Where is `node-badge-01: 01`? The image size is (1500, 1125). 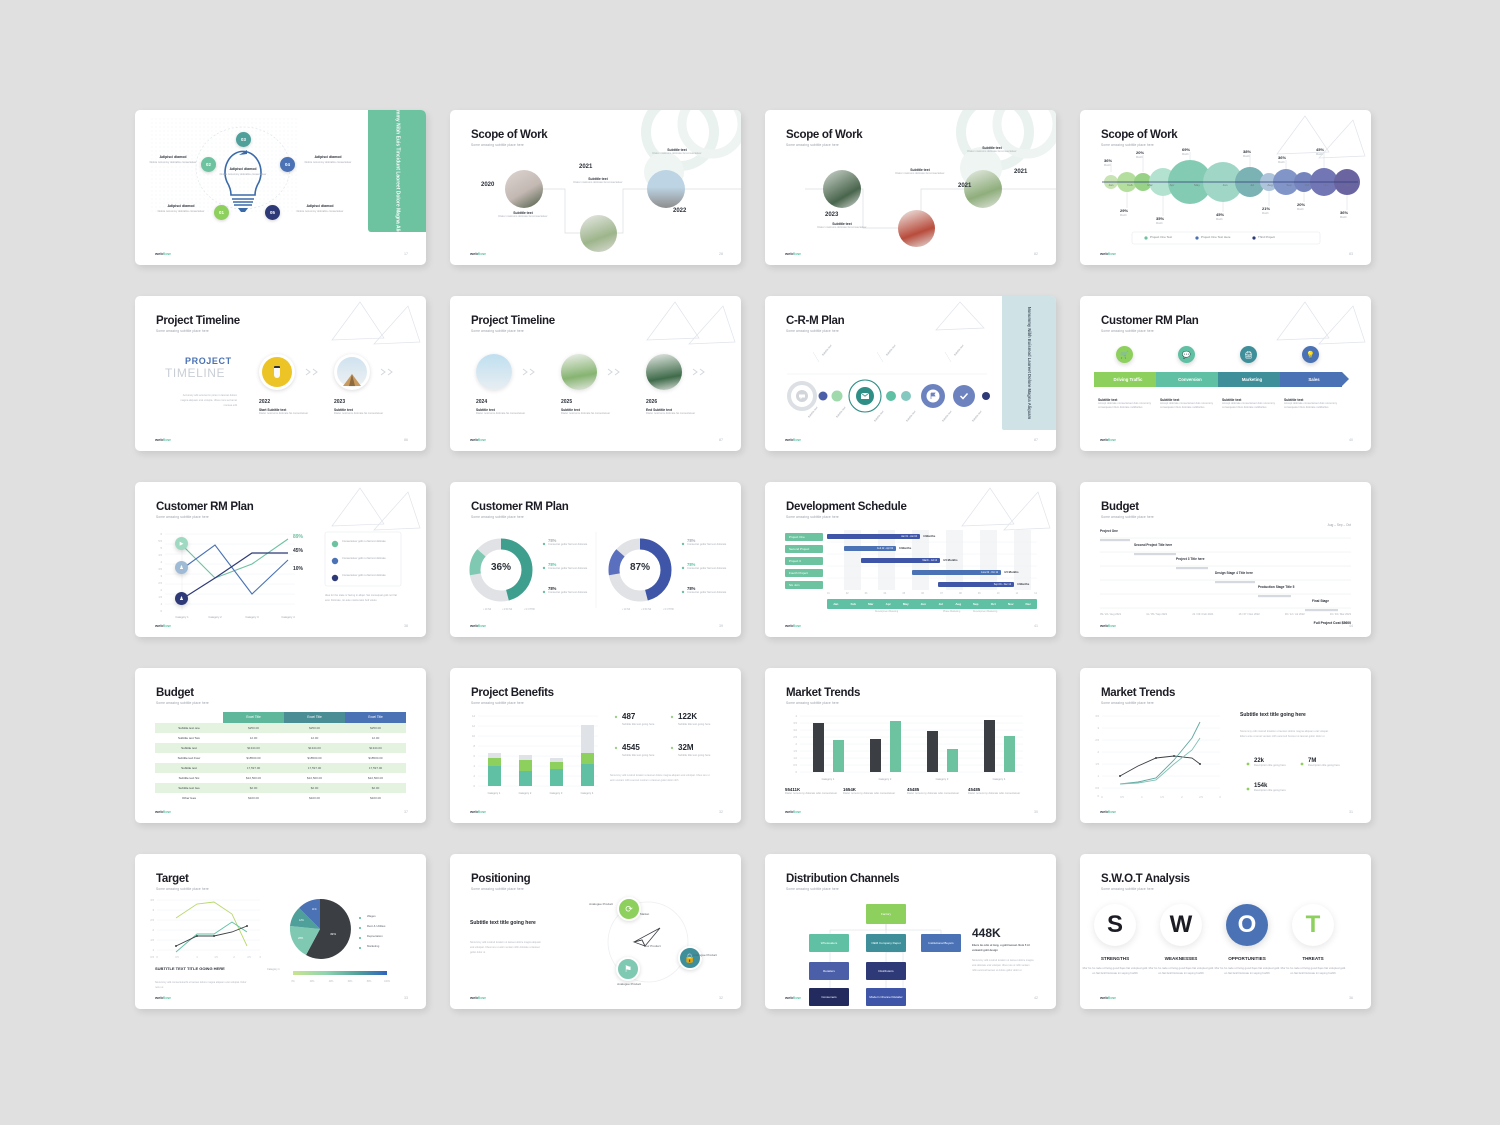
node-badge-01: 01 is located at coordinates (221, 212).